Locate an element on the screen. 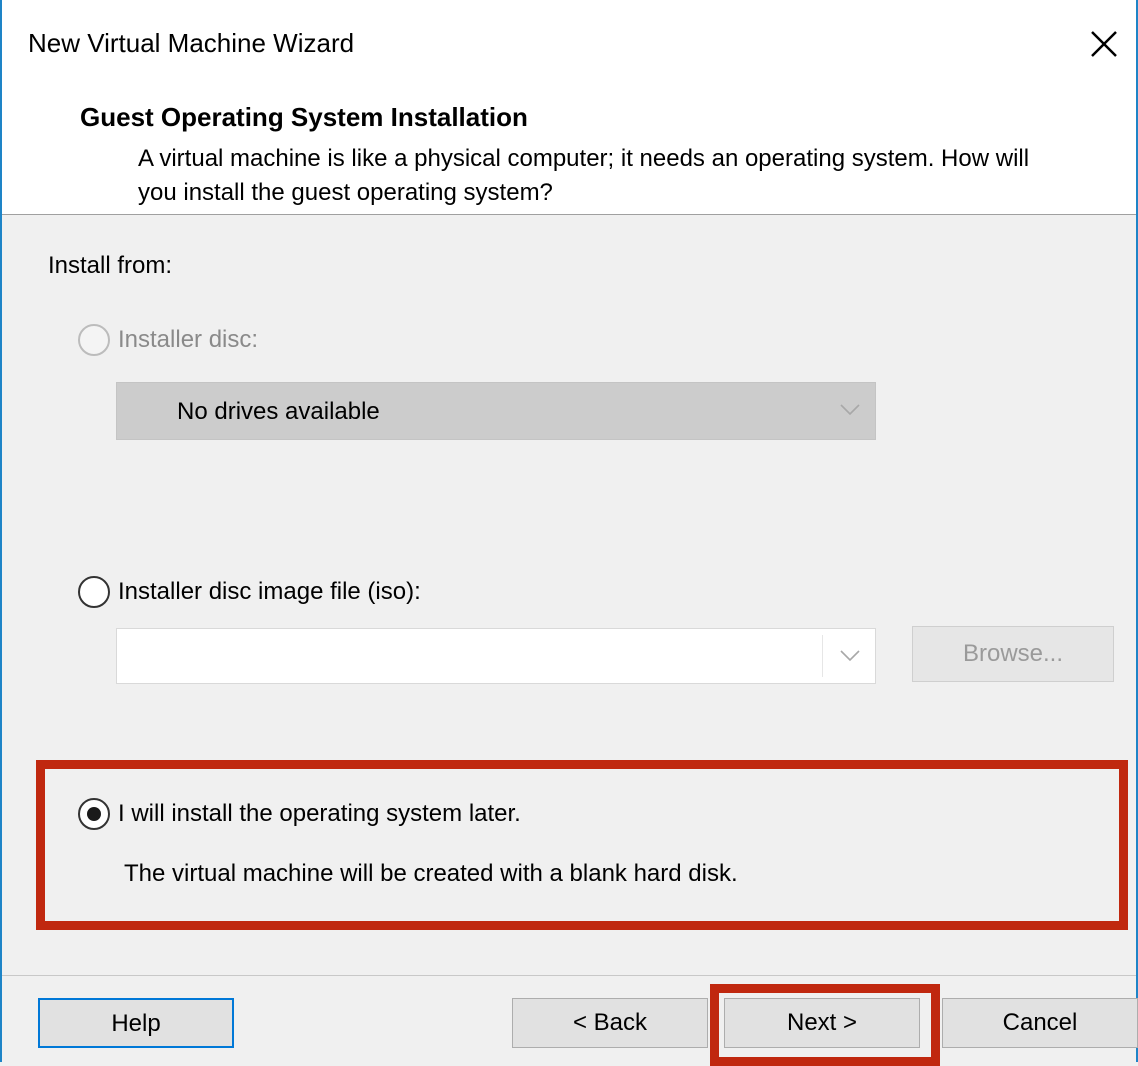  close-icon is located at coordinates (1104, 44).